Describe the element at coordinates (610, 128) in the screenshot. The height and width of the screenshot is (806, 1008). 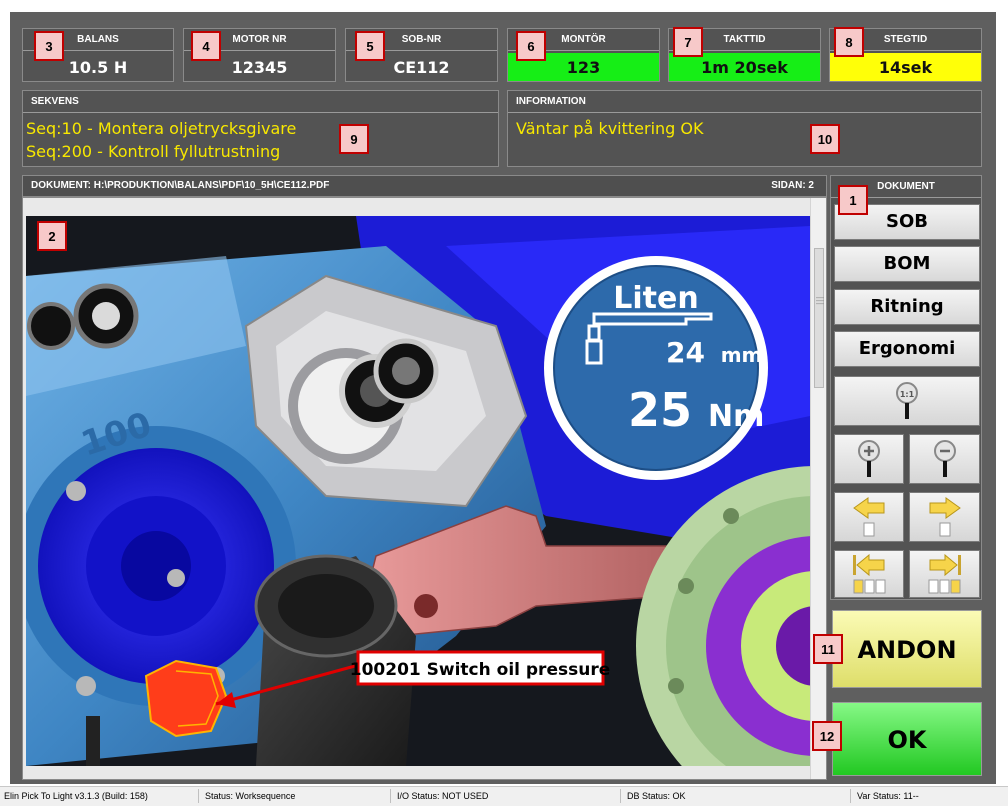
I see `information-text: Väntar på kvittering OK` at that location.